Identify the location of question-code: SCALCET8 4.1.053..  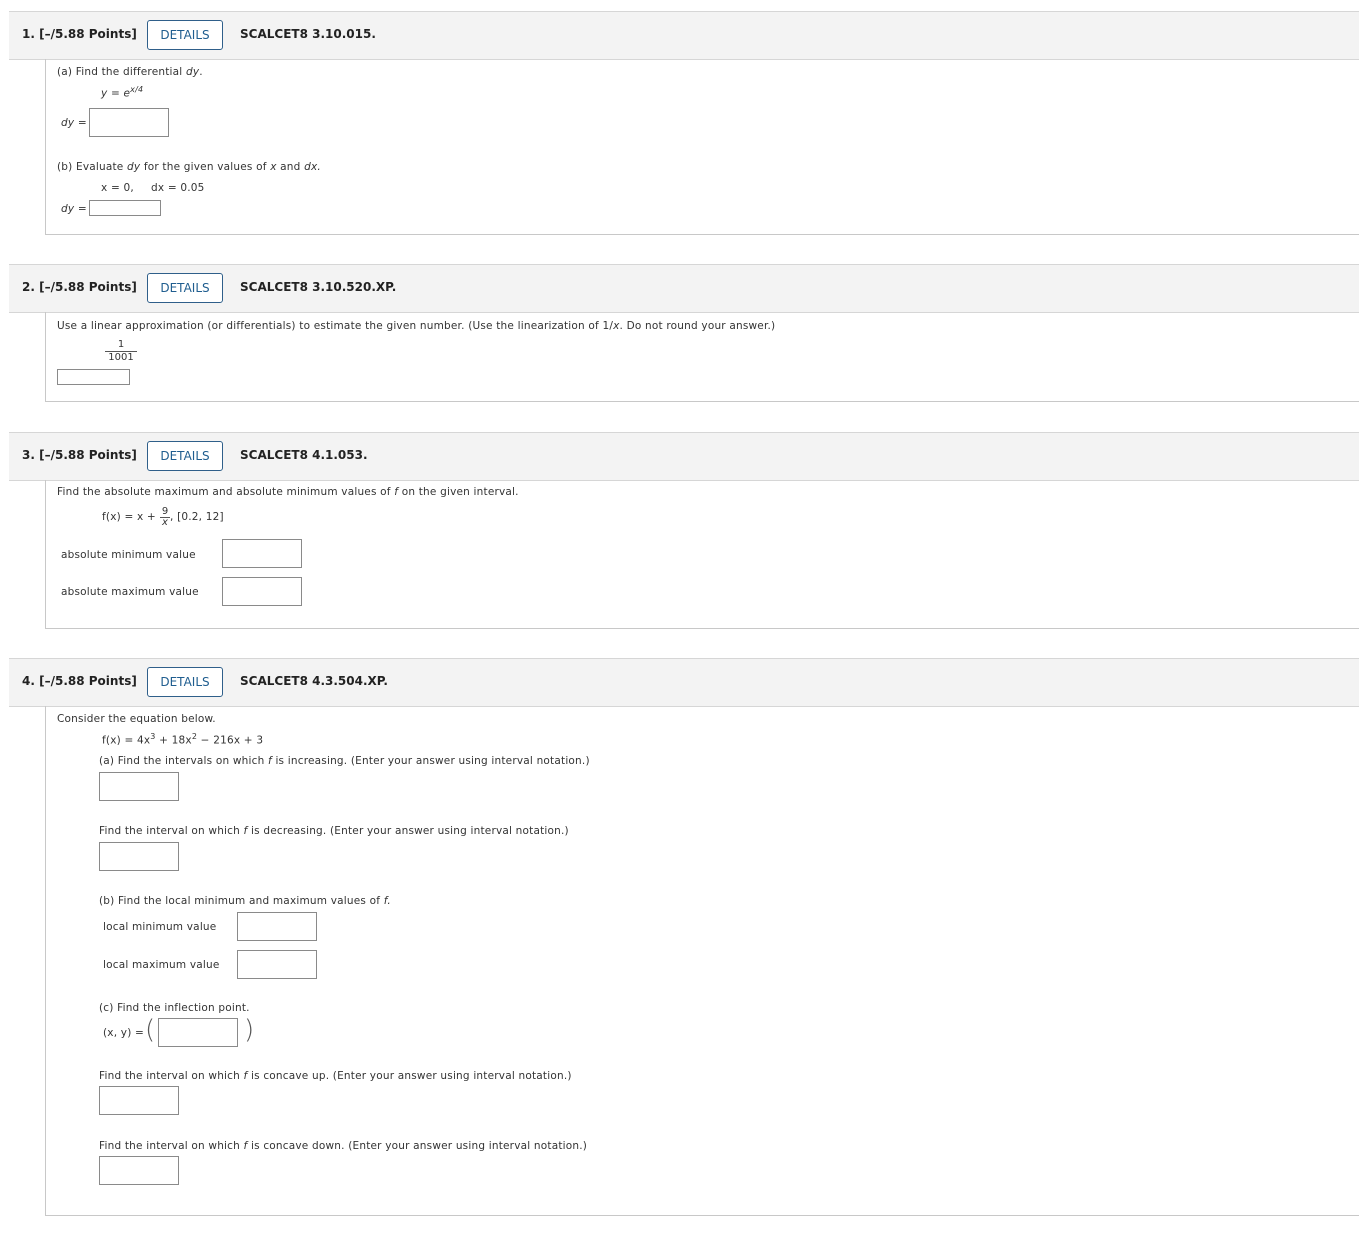
(304, 455).